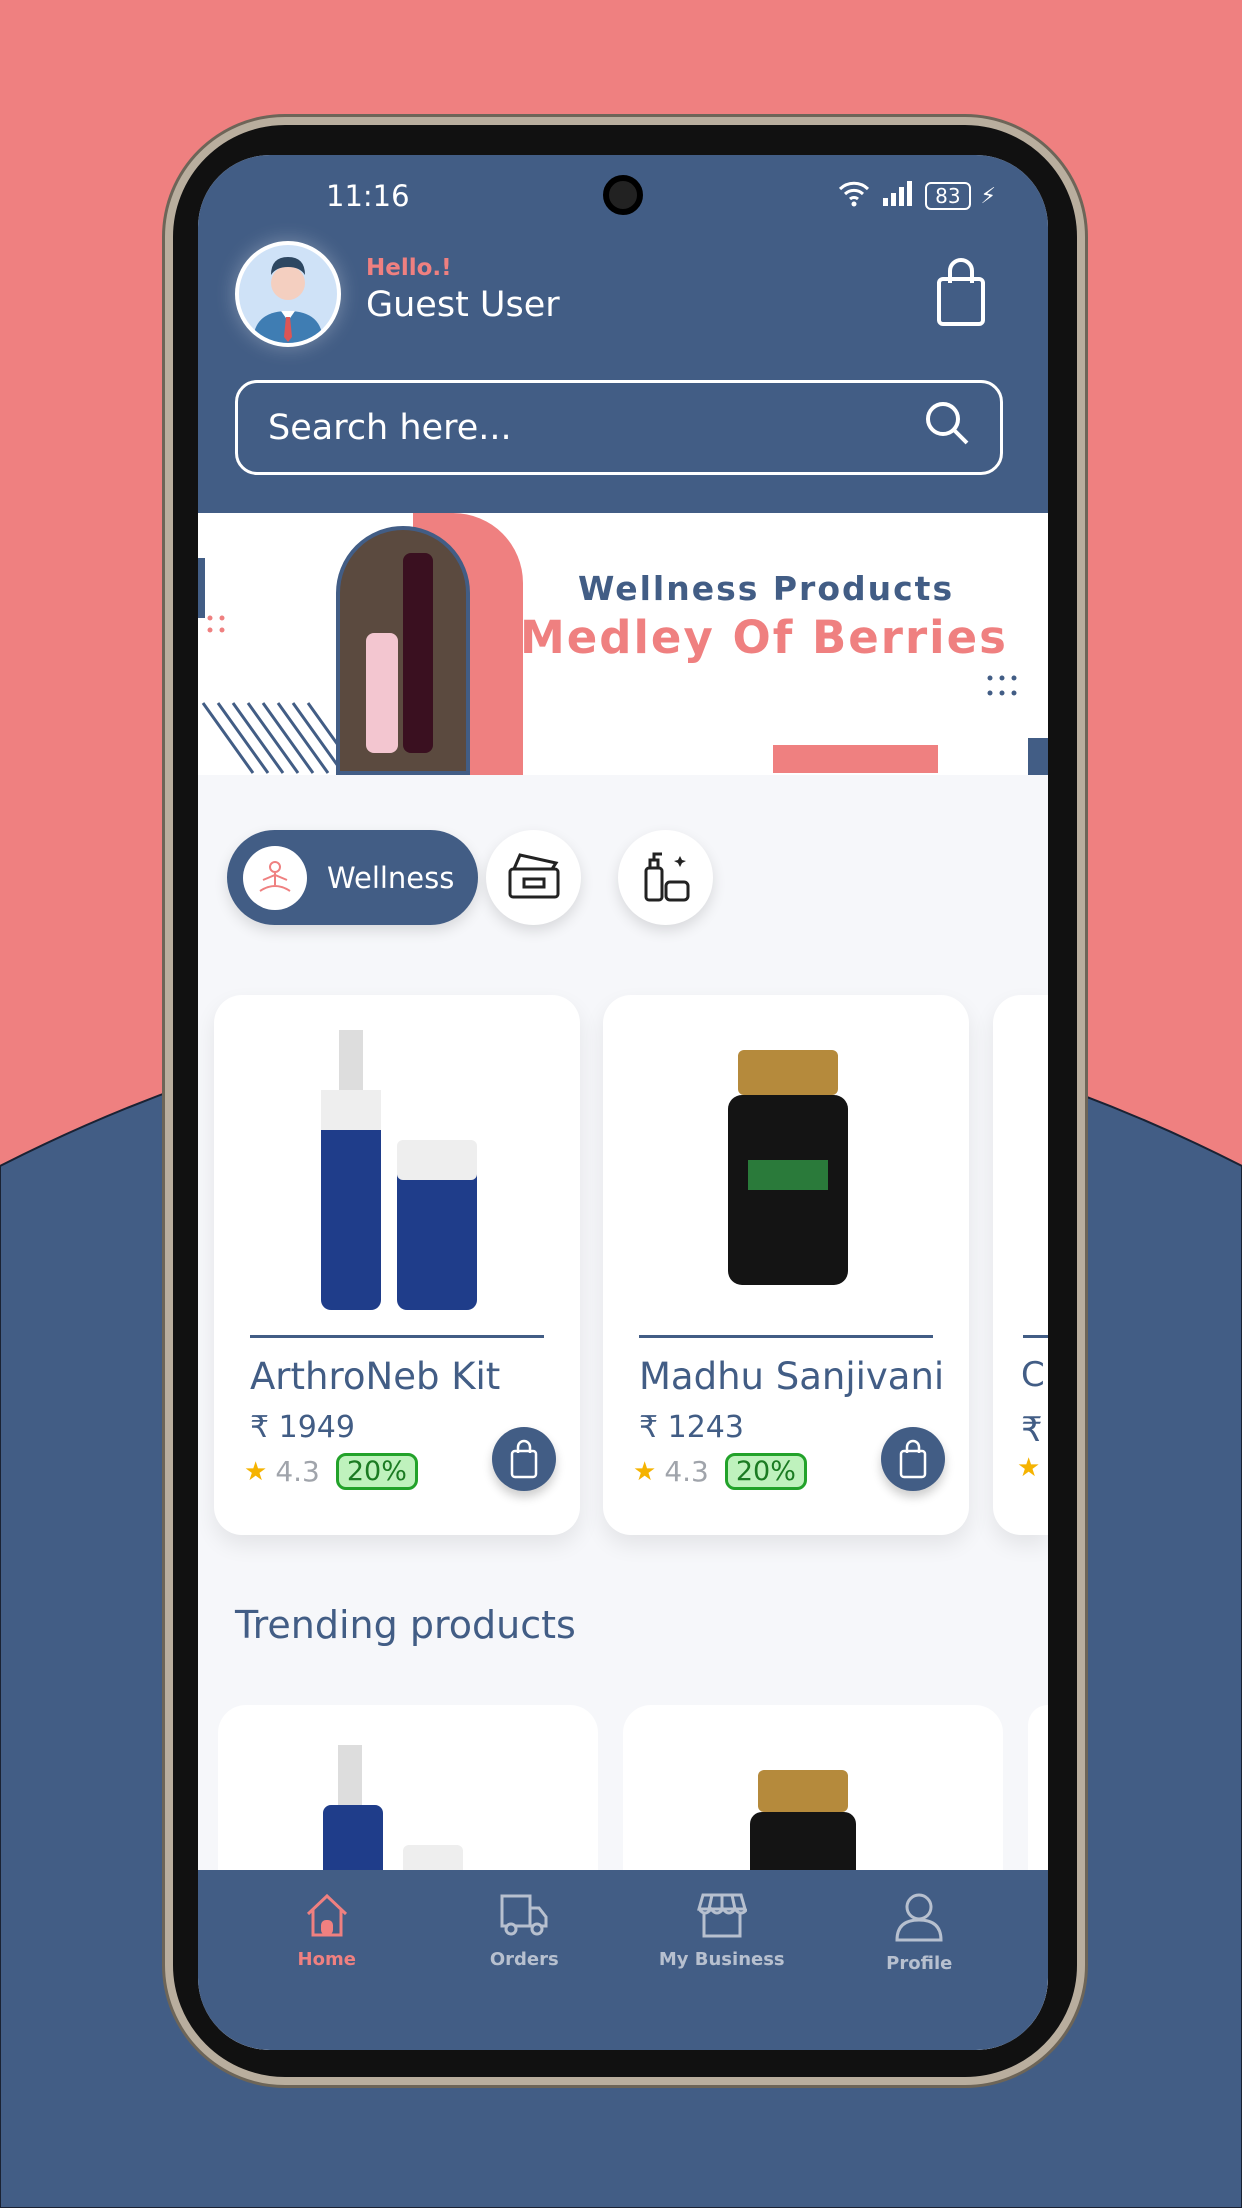  What do you see at coordinates (463, 305) in the screenshot?
I see `user-name: Guest User` at bounding box center [463, 305].